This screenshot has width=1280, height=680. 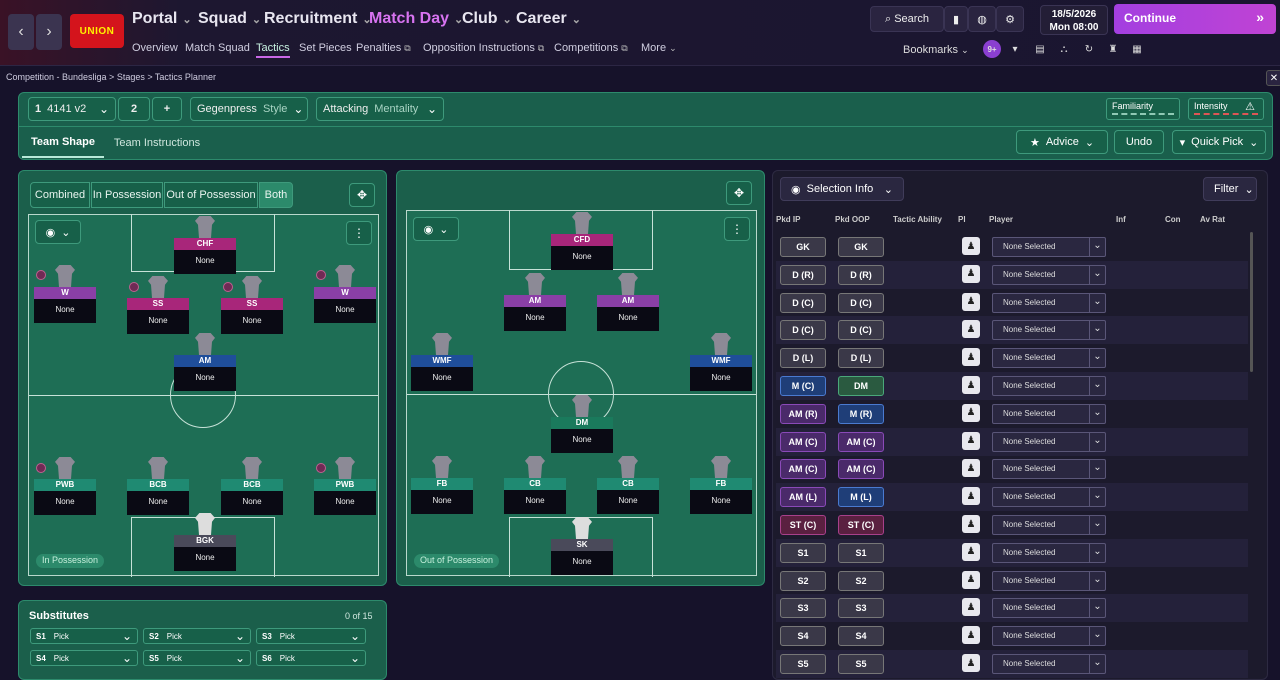 I want to click on search-button: ⌕ Search, so click(x=907, y=19).